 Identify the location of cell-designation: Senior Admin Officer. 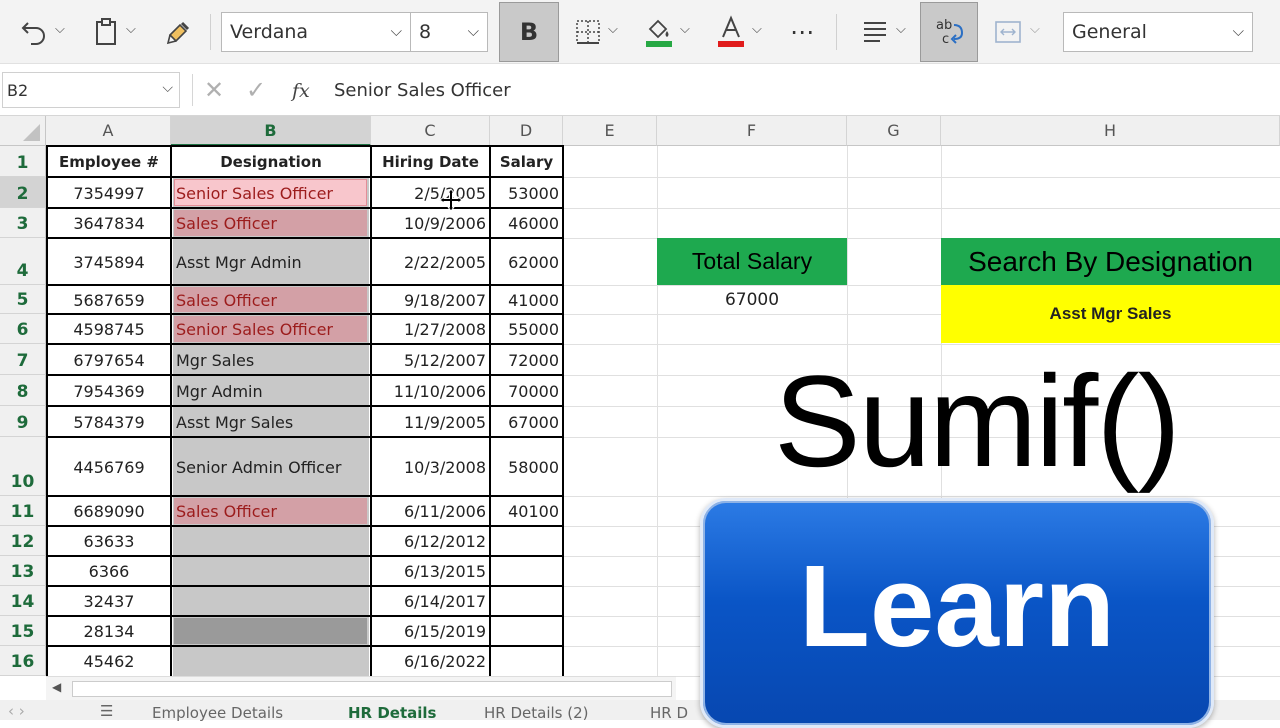
(271, 467).